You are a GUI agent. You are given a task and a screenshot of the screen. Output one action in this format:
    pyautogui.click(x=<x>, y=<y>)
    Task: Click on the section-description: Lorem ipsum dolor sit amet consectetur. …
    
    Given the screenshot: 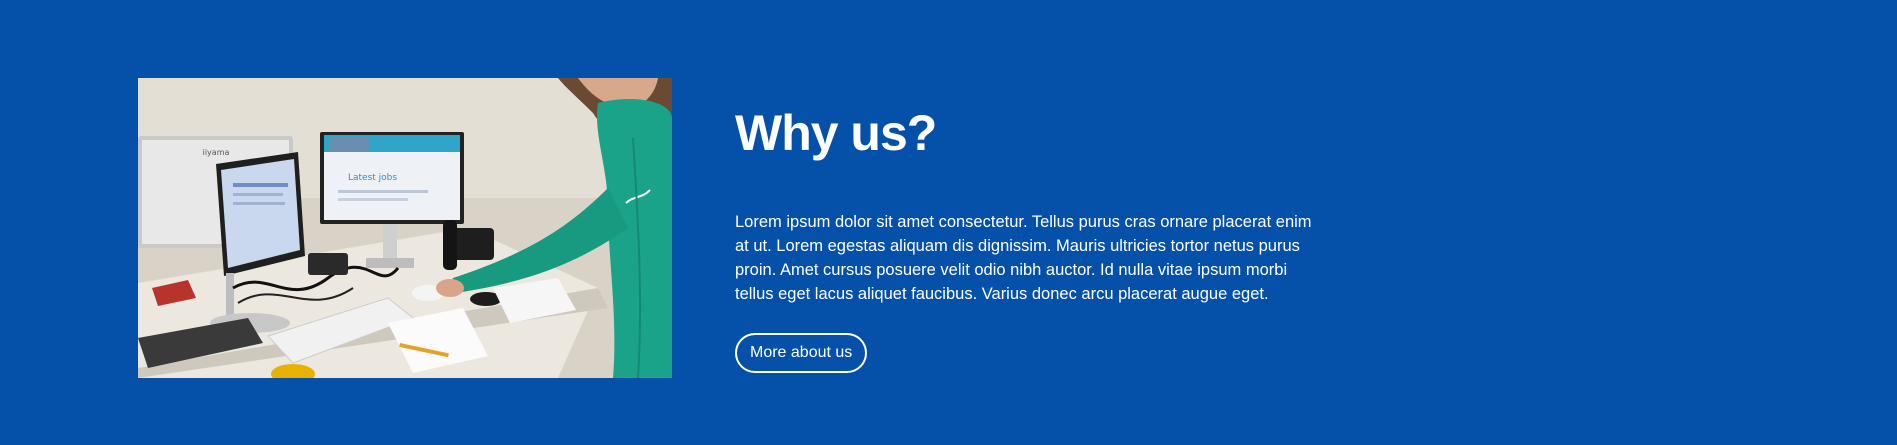 What is the action you would take?
    pyautogui.click(x=1023, y=258)
    